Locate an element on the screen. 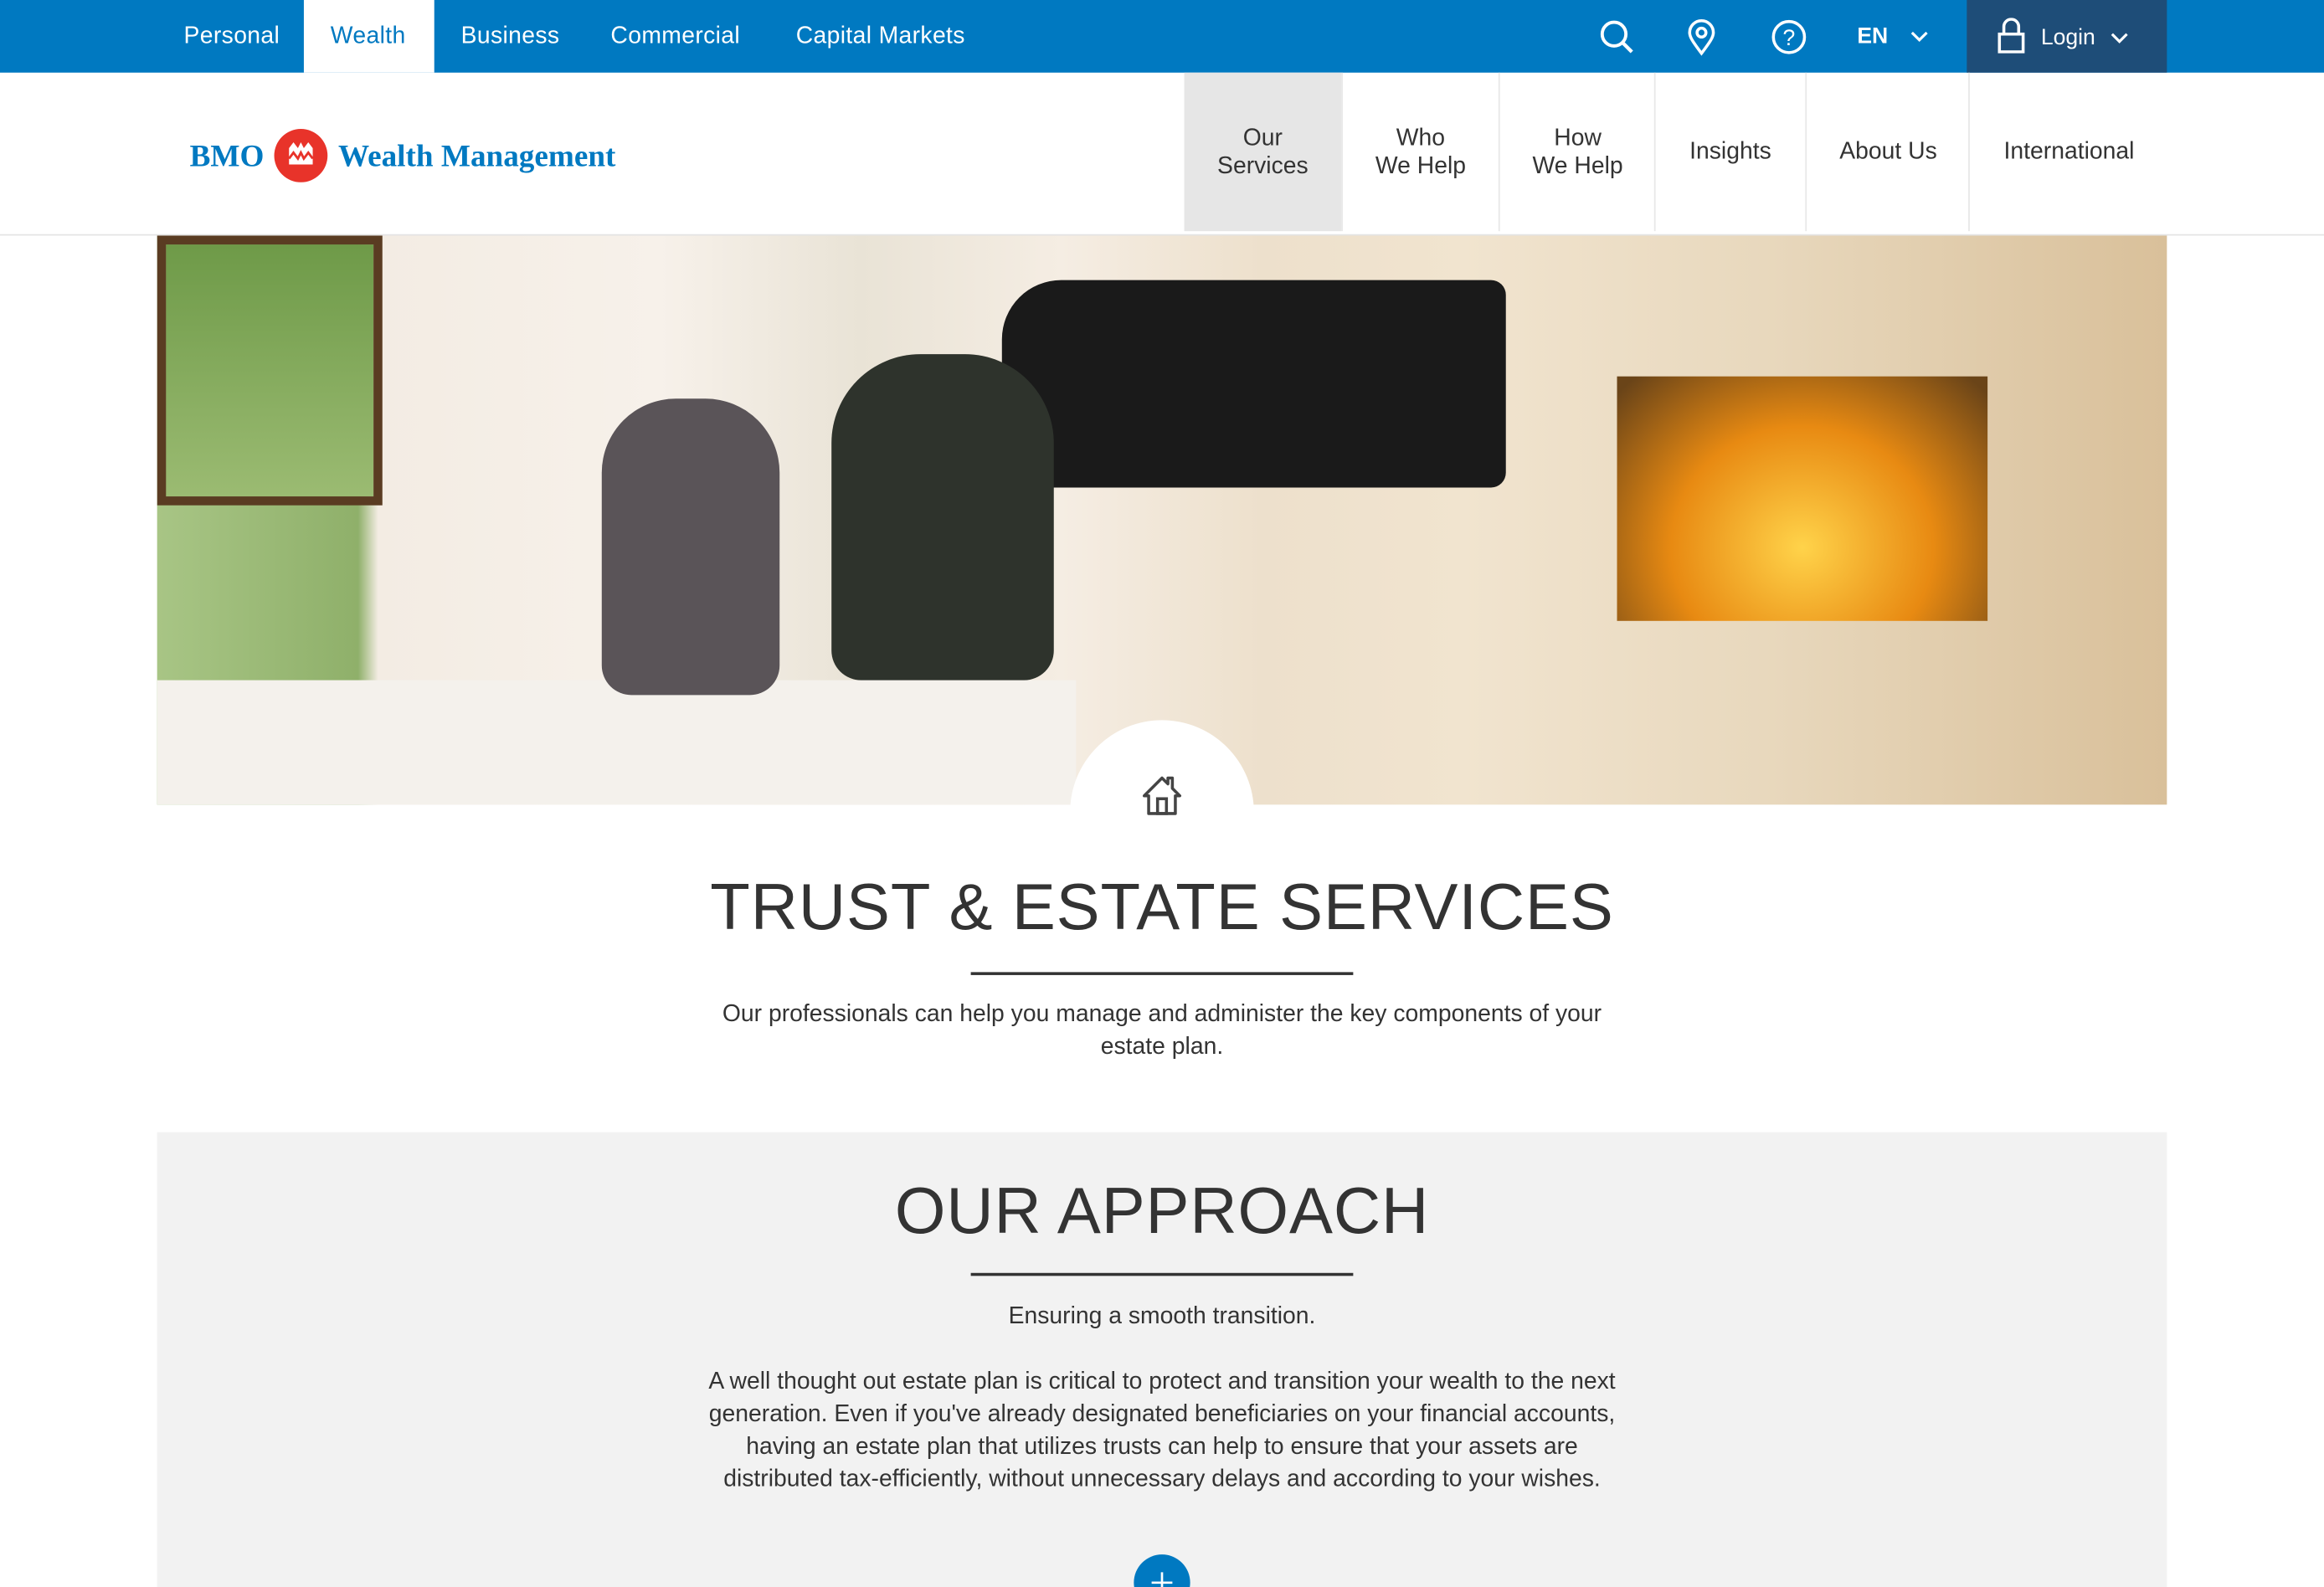 The image size is (2324, 1587). lock-icon is located at coordinates (2011, 36).